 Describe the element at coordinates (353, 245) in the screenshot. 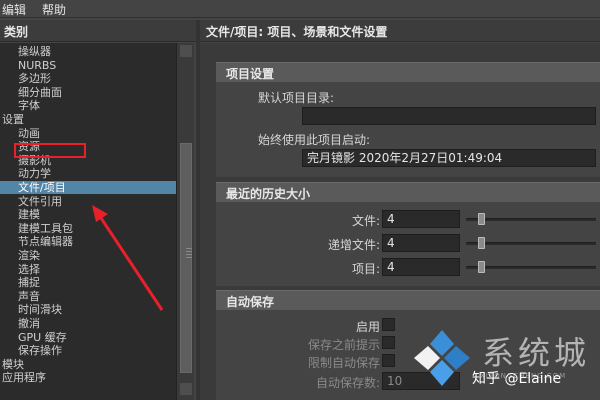

I see `history-incremental-label: 递增文件:` at that location.